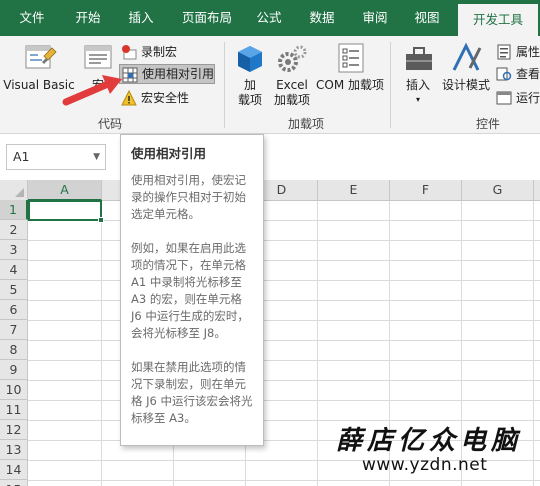  Describe the element at coordinates (32, 18) in the screenshot. I see `tab-file: 文件` at that location.